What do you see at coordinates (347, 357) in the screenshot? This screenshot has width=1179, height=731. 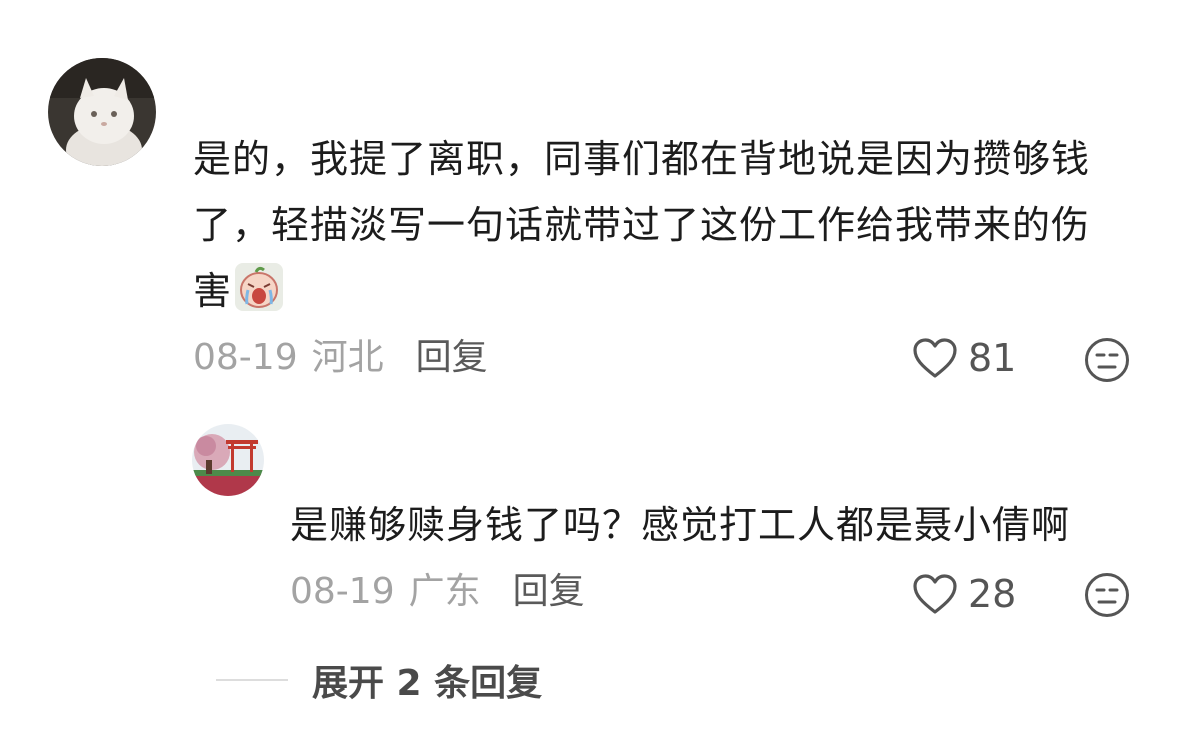 I see `comment-region: 河北` at bounding box center [347, 357].